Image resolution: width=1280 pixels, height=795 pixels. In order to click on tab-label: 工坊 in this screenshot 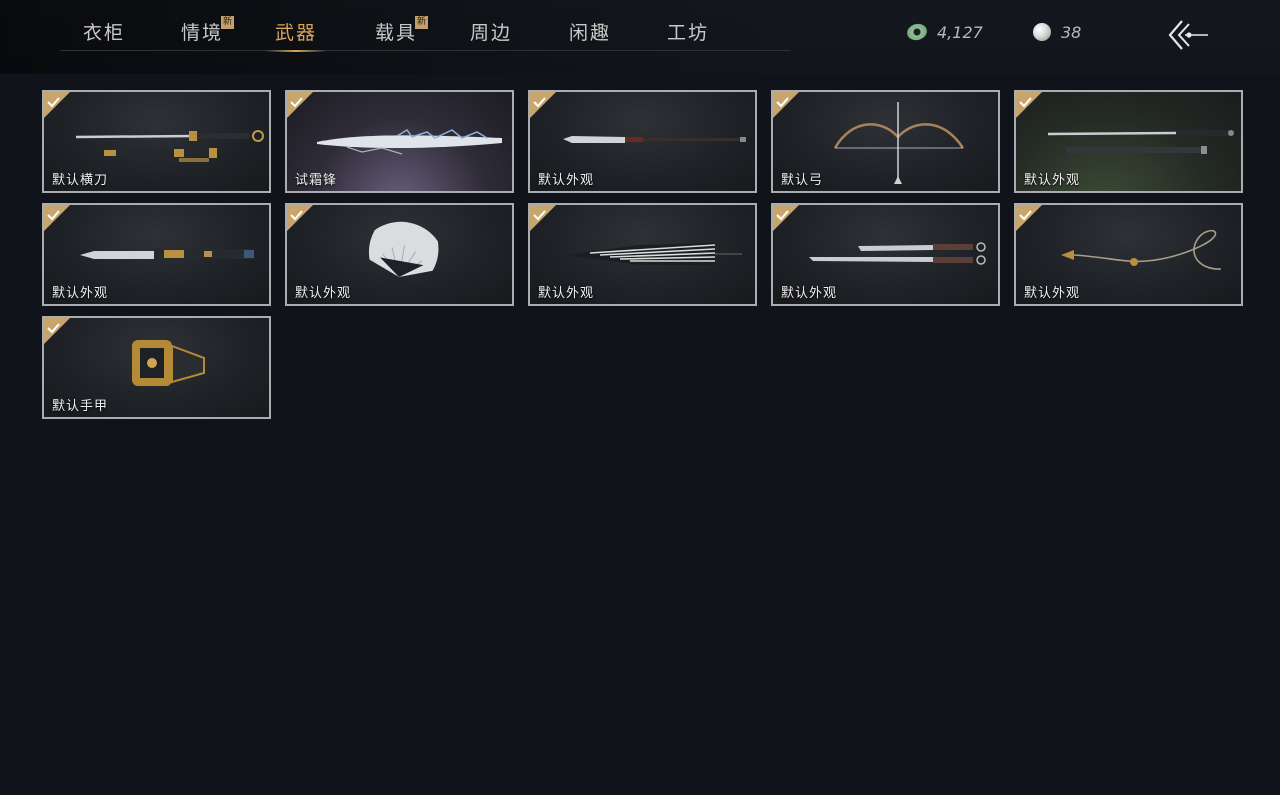, I will do `click(688, 33)`.